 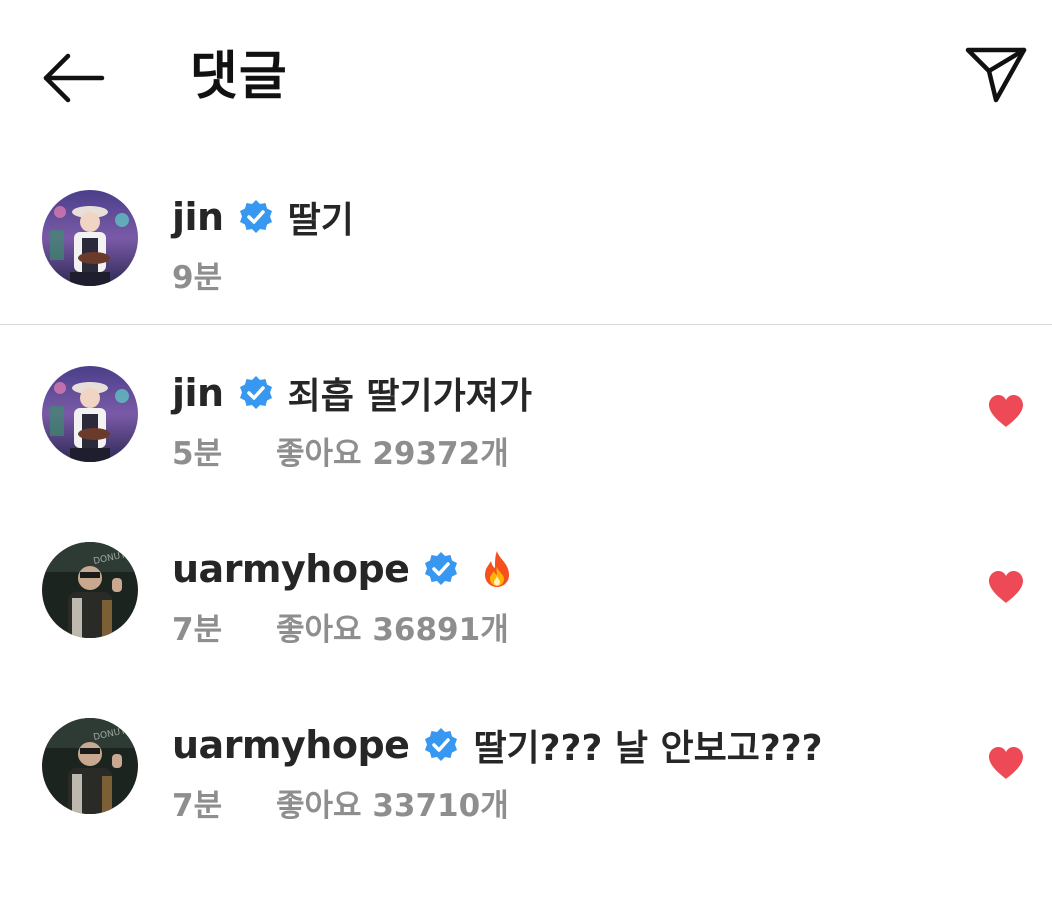 I want to click on comment-item: jin 죄흡 딸기가져가 5분 좋아요 29372개, so click(x=526, y=426).